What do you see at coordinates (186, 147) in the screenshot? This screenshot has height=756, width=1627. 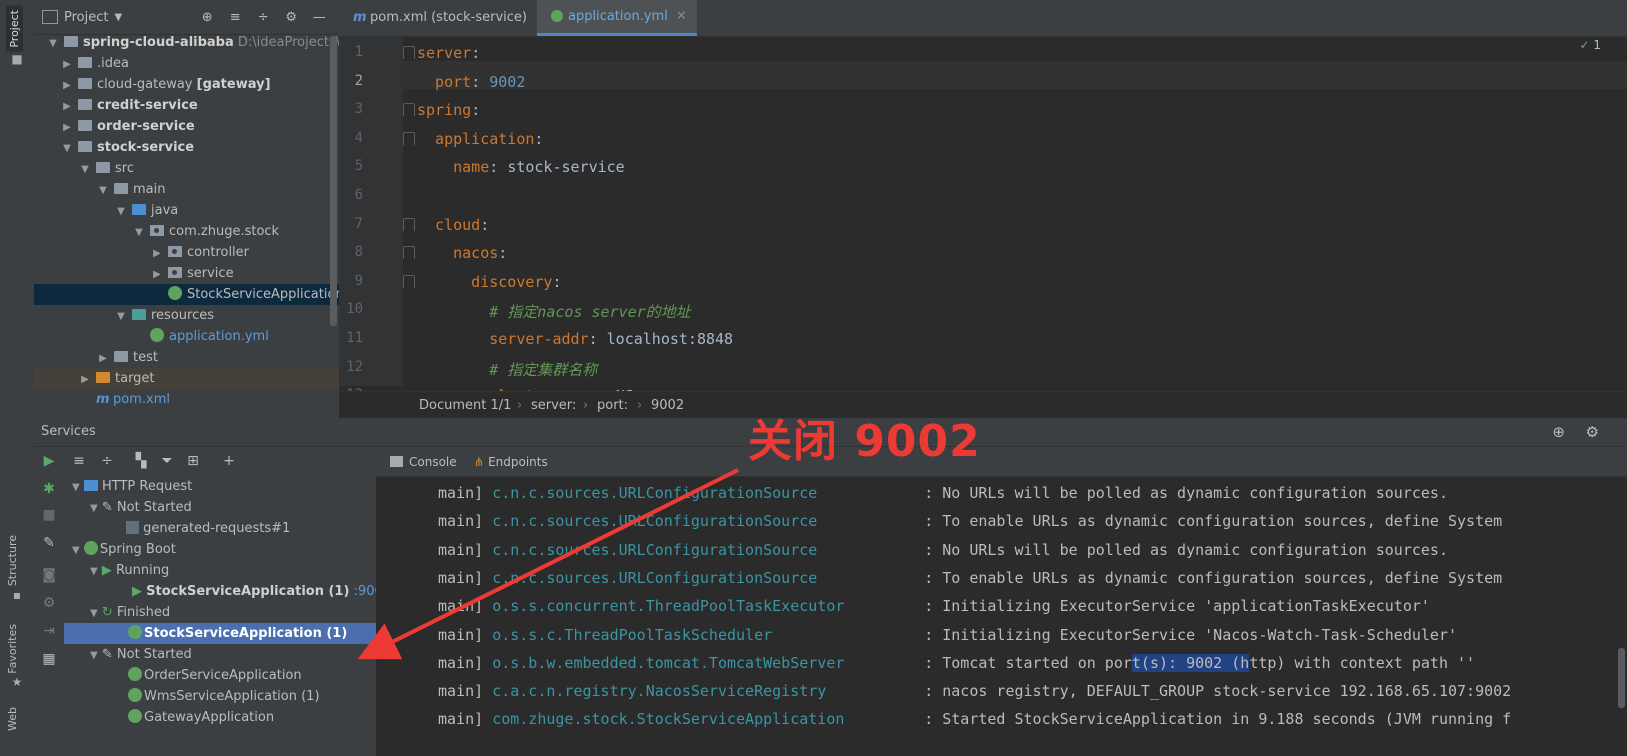 I see `tree-item-stock-service: ▼ stock-service` at bounding box center [186, 147].